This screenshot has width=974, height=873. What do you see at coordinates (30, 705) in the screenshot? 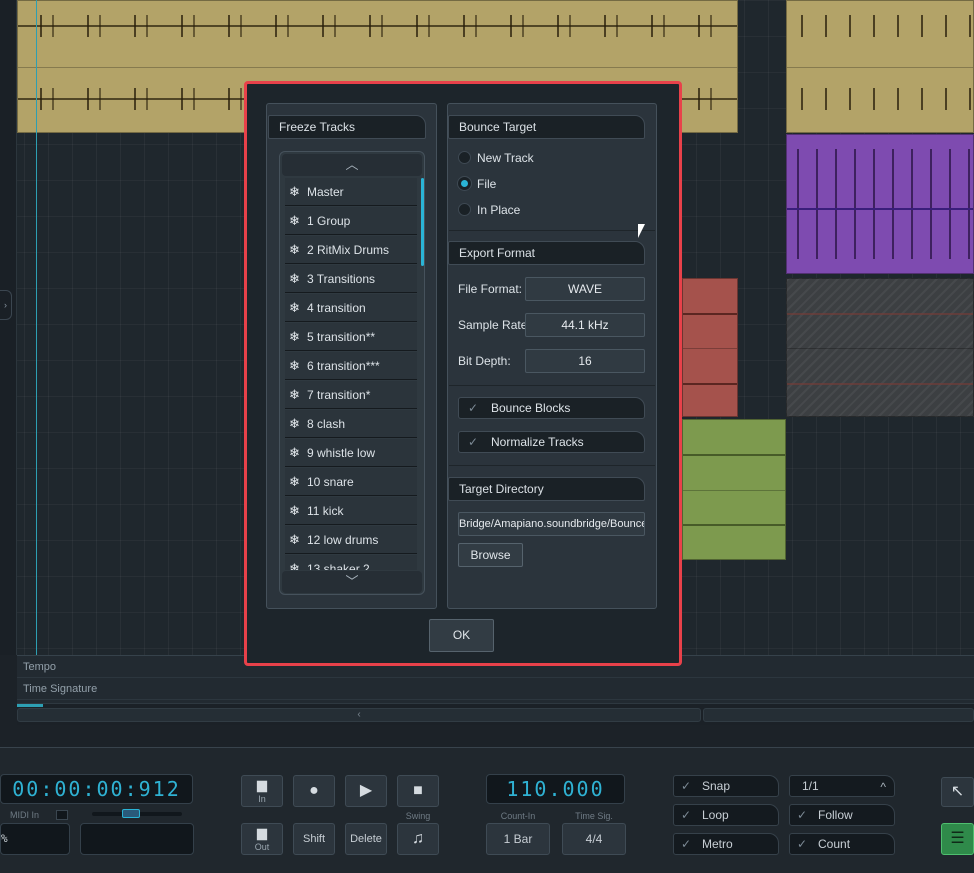
I see `scroll-position-indicator` at bounding box center [30, 705].